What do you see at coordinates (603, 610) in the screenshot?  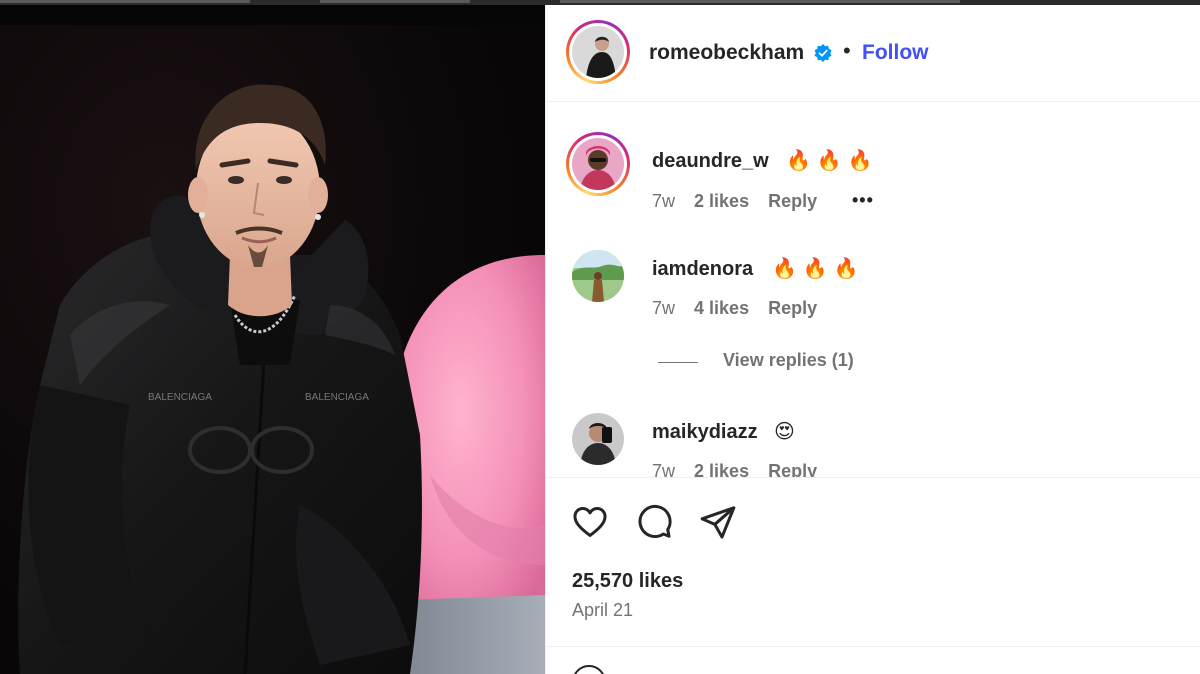 I see `post-date: April 21` at bounding box center [603, 610].